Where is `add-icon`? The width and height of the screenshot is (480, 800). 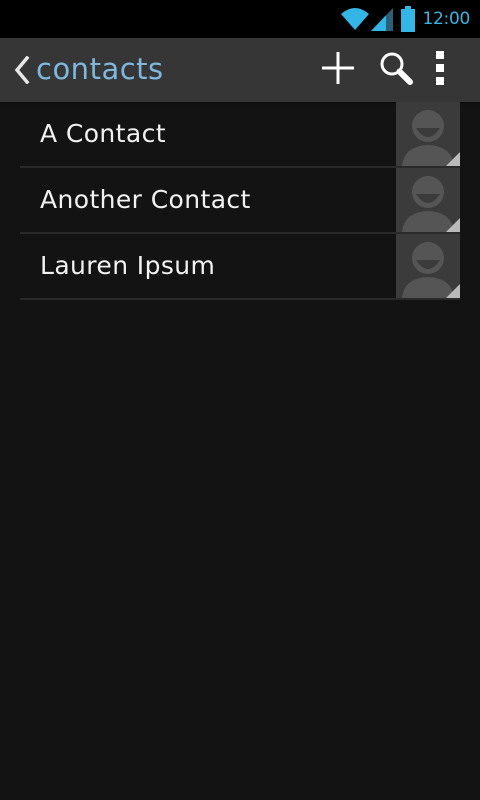 add-icon is located at coordinates (338, 70).